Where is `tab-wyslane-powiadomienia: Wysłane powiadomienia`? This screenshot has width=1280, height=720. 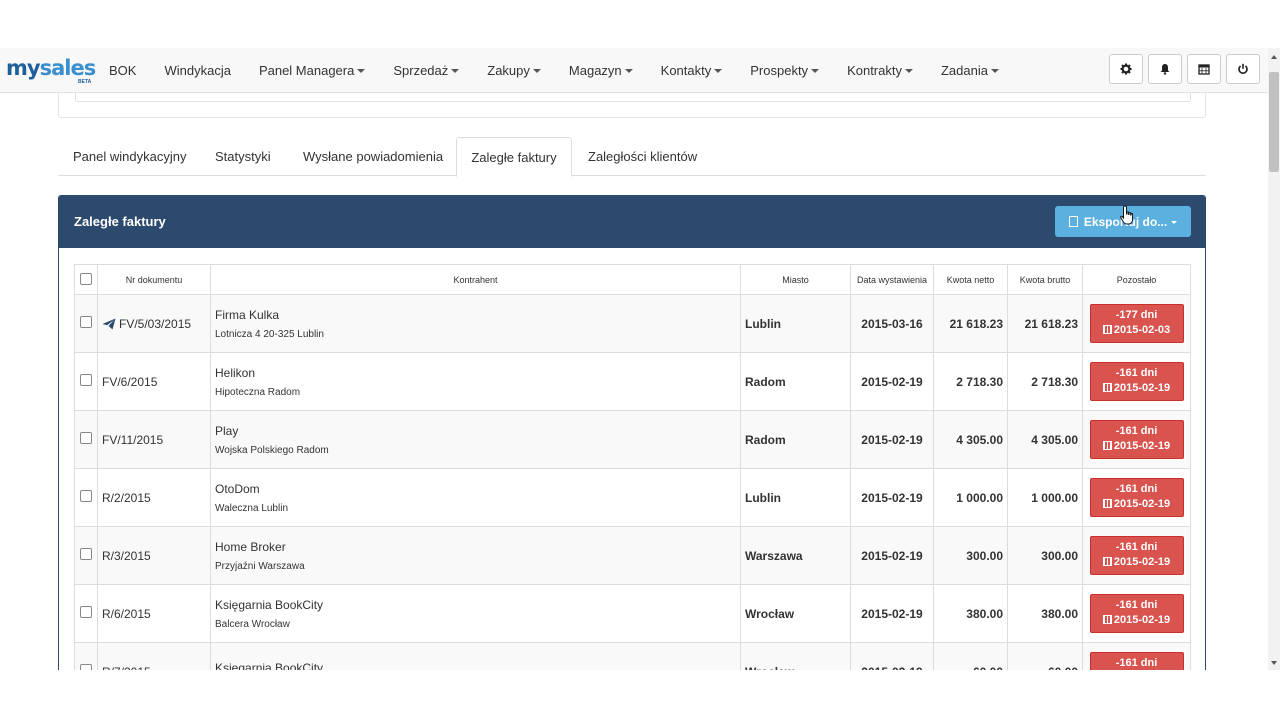 tab-wyslane-powiadomienia: Wysłane powiadomienia is located at coordinates (373, 156).